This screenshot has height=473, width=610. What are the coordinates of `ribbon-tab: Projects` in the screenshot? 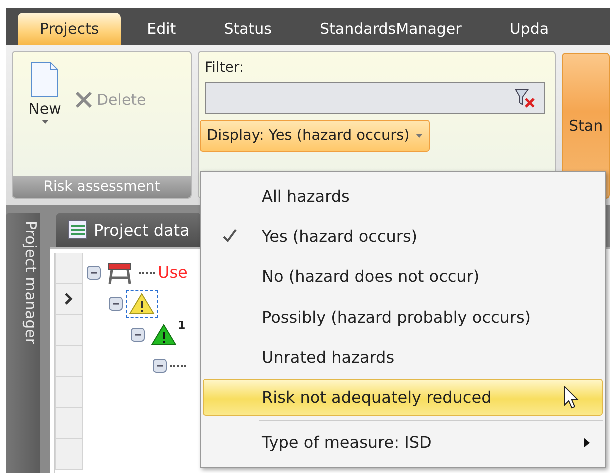 It's located at (70, 29).